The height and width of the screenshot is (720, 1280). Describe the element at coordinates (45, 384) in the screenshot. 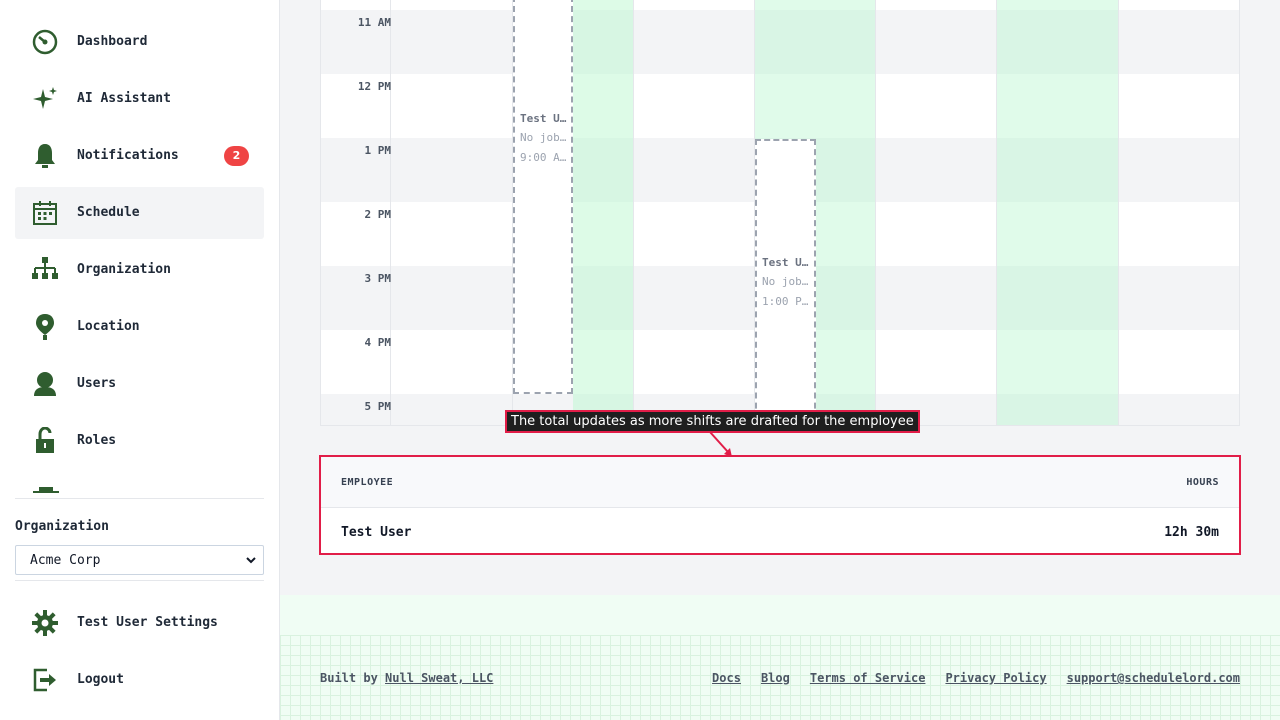

I see `user-icon` at that location.